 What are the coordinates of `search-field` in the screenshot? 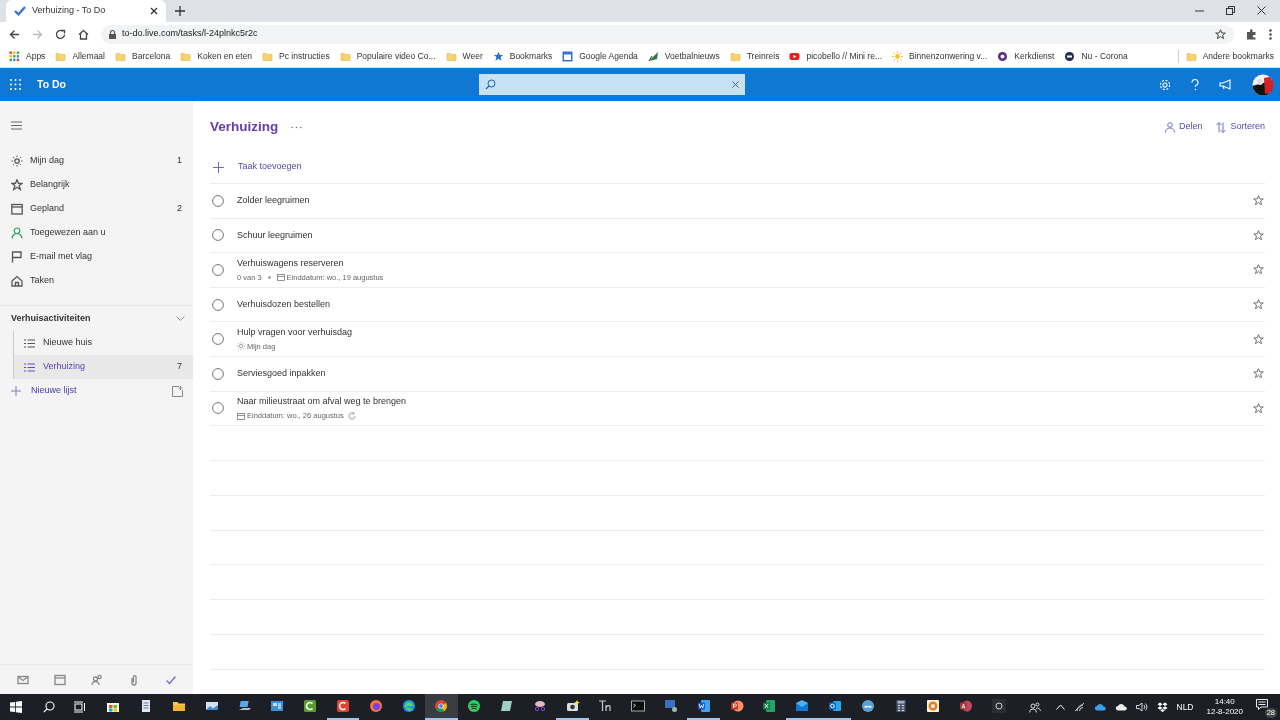 It's located at (612, 84).